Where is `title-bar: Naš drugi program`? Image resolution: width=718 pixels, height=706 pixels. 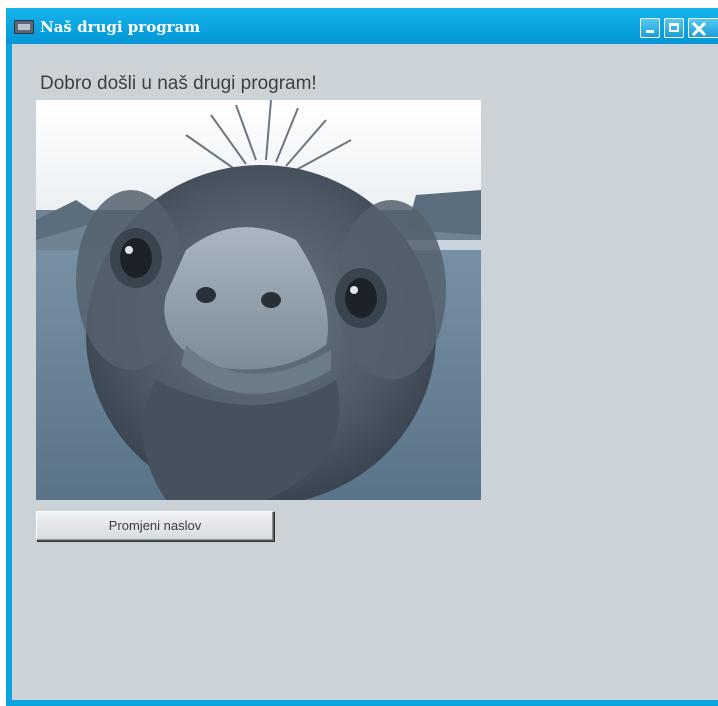 title-bar: Naš drugi program is located at coordinates (362, 26).